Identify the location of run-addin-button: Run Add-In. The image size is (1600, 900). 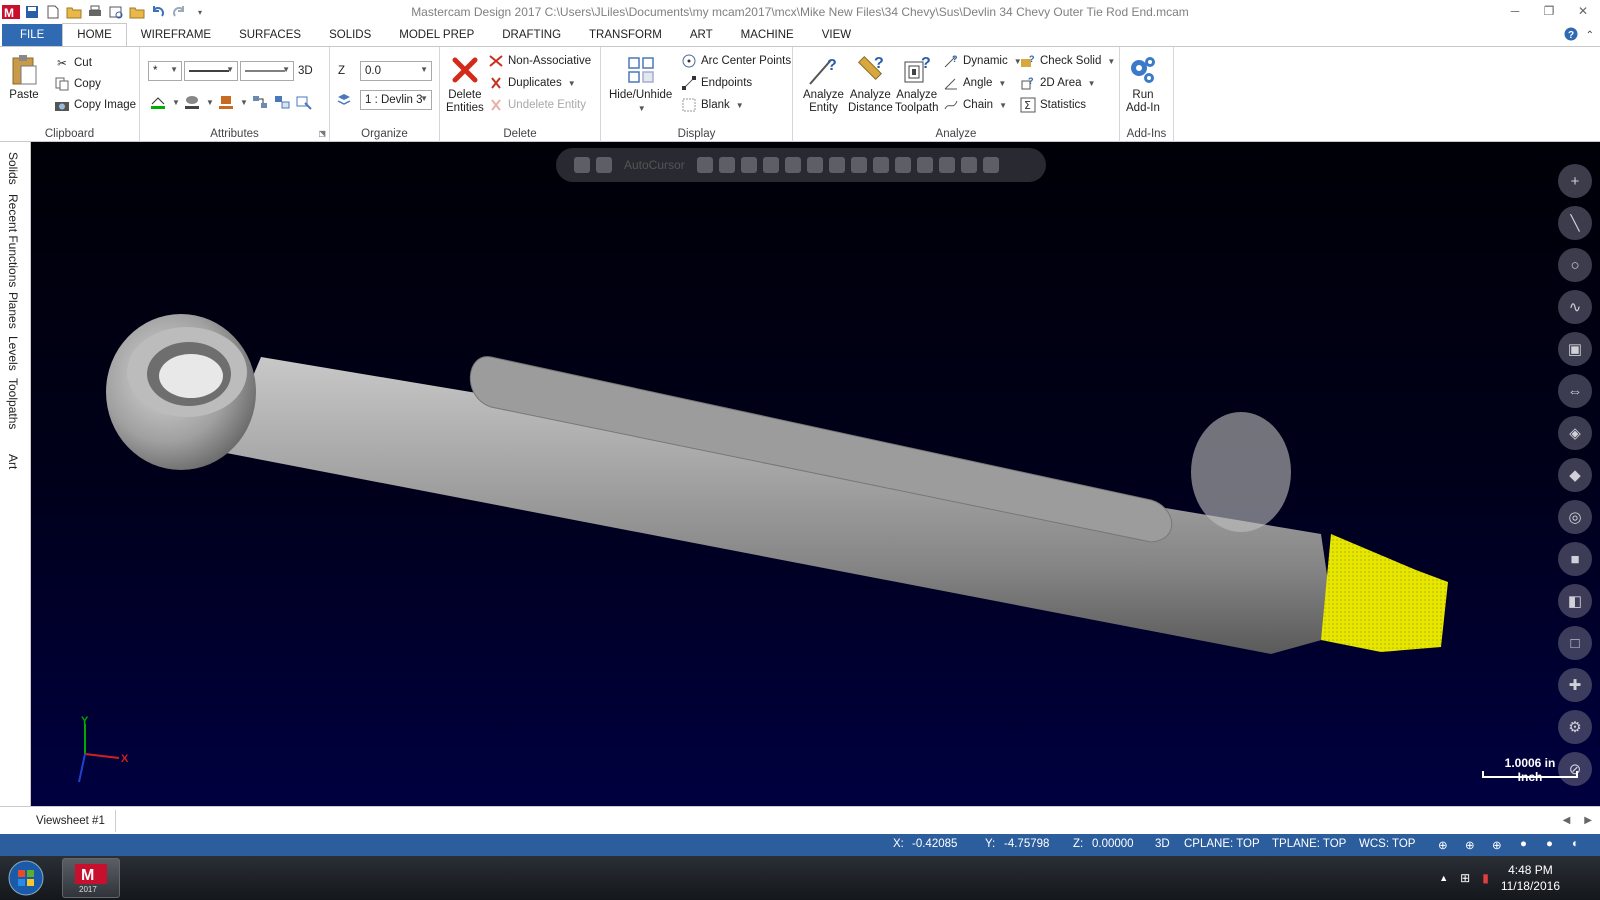
(1143, 84).